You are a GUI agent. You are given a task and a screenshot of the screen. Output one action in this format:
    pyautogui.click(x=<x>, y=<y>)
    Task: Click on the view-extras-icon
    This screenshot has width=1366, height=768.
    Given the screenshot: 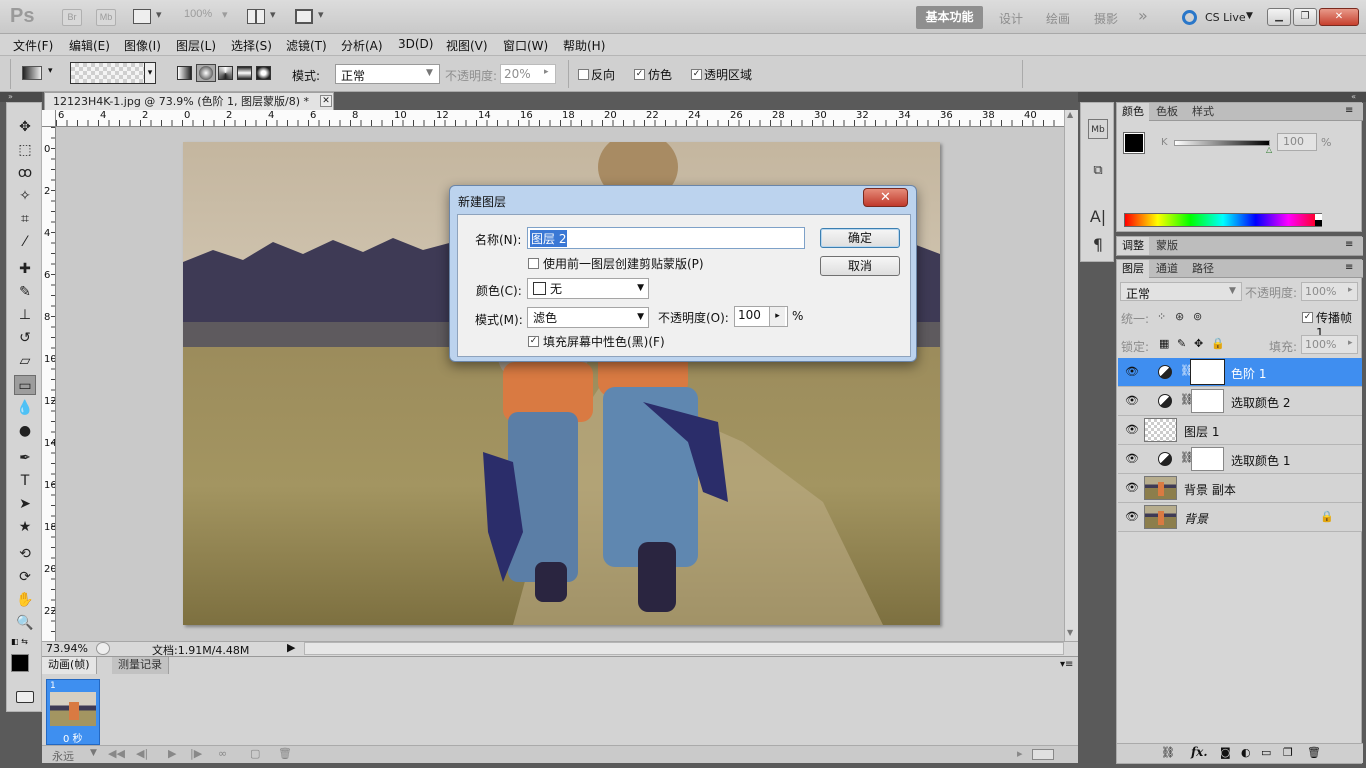 What is the action you would take?
    pyautogui.click(x=142, y=16)
    